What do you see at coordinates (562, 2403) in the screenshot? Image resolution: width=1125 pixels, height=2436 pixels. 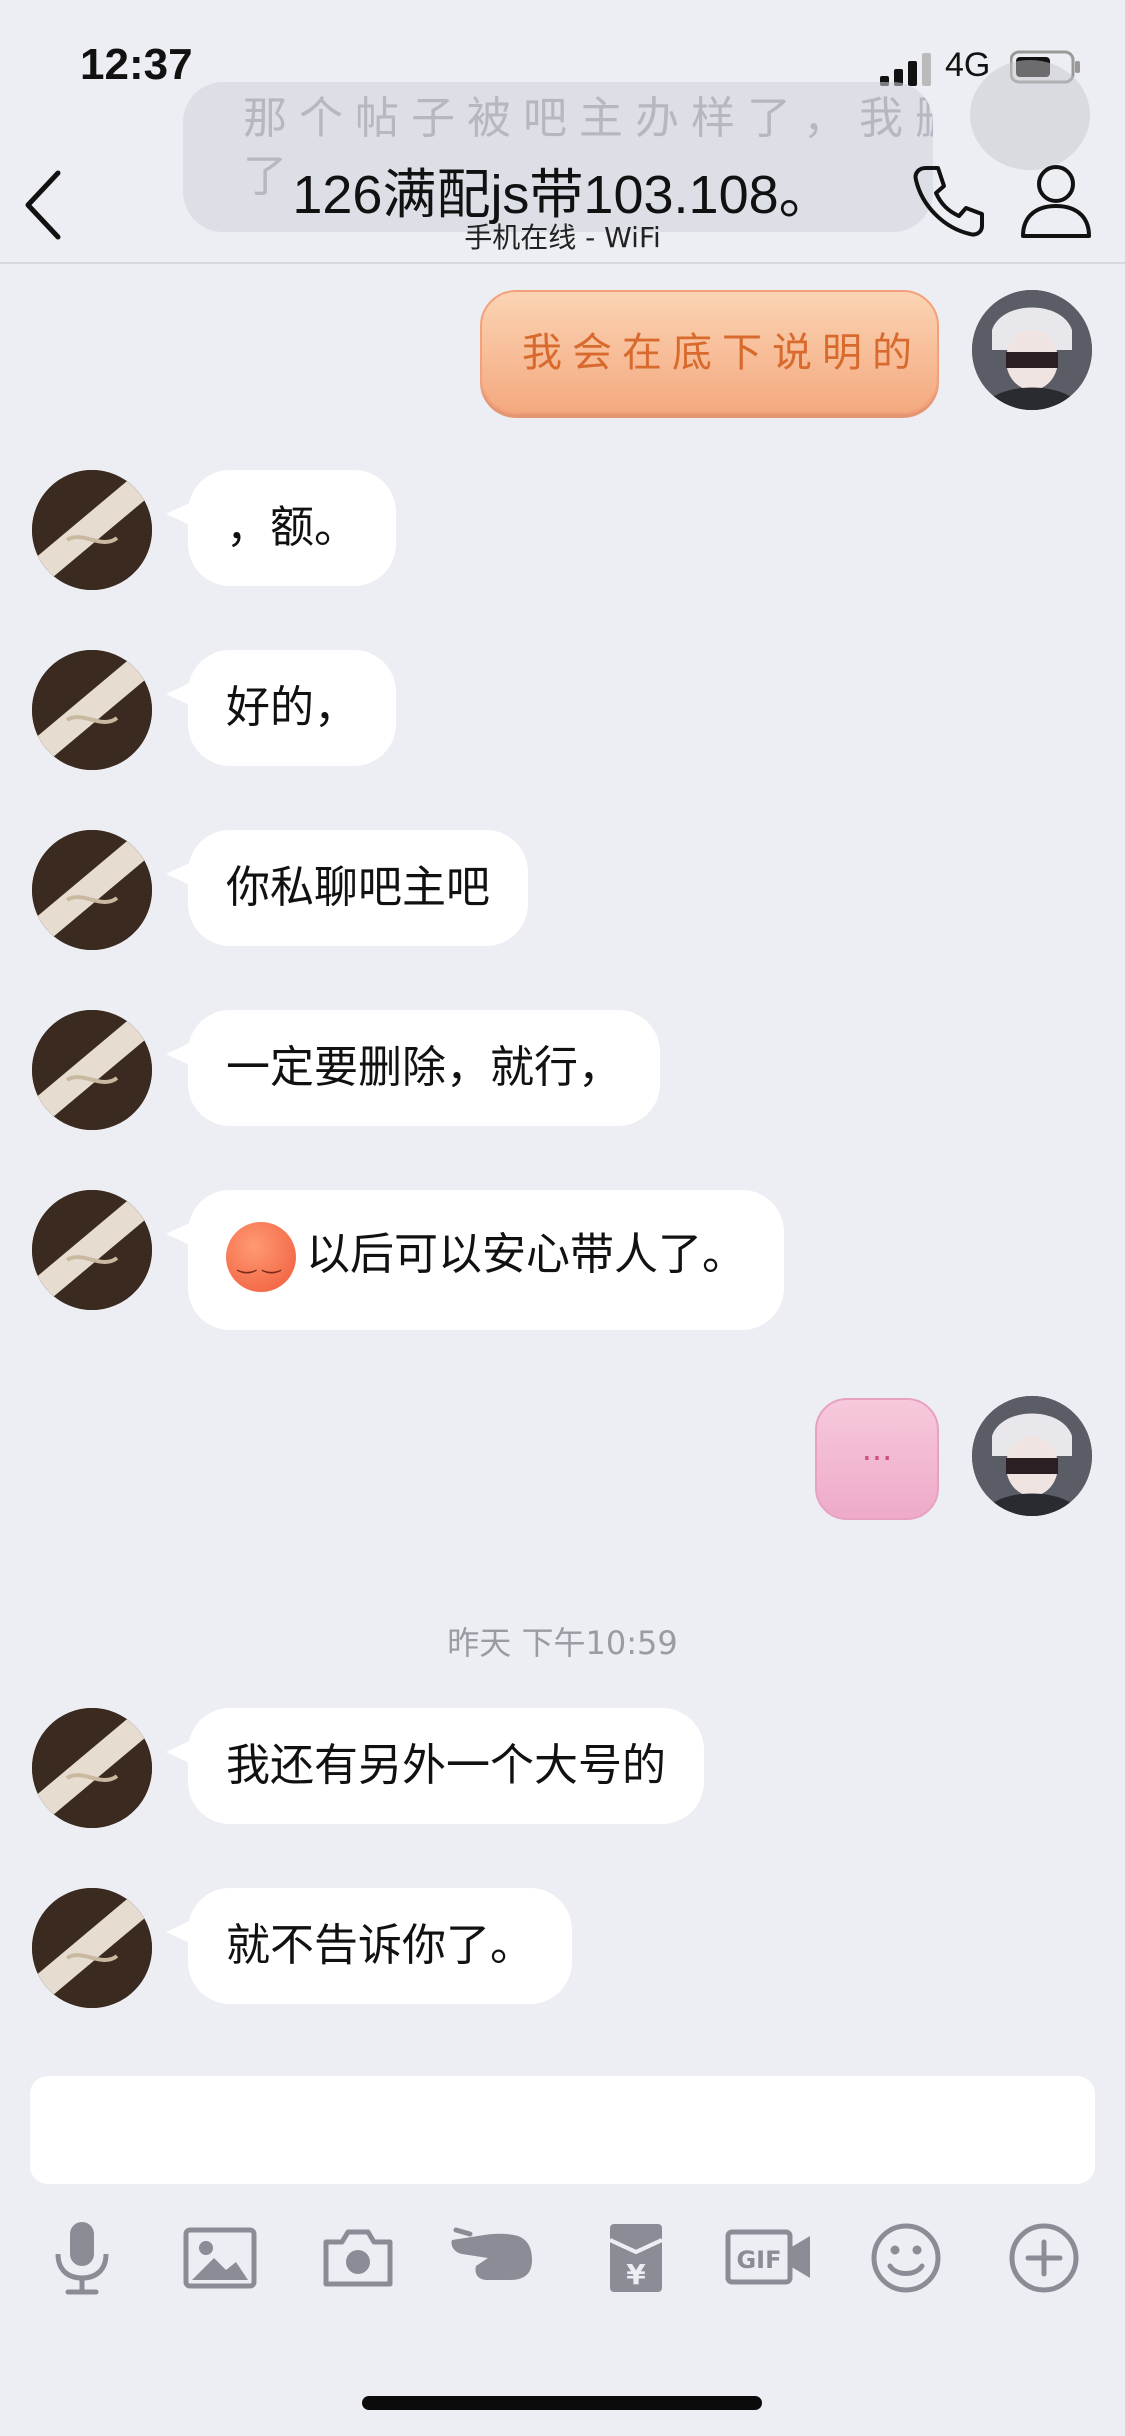 I see `home-indicator` at bounding box center [562, 2403].